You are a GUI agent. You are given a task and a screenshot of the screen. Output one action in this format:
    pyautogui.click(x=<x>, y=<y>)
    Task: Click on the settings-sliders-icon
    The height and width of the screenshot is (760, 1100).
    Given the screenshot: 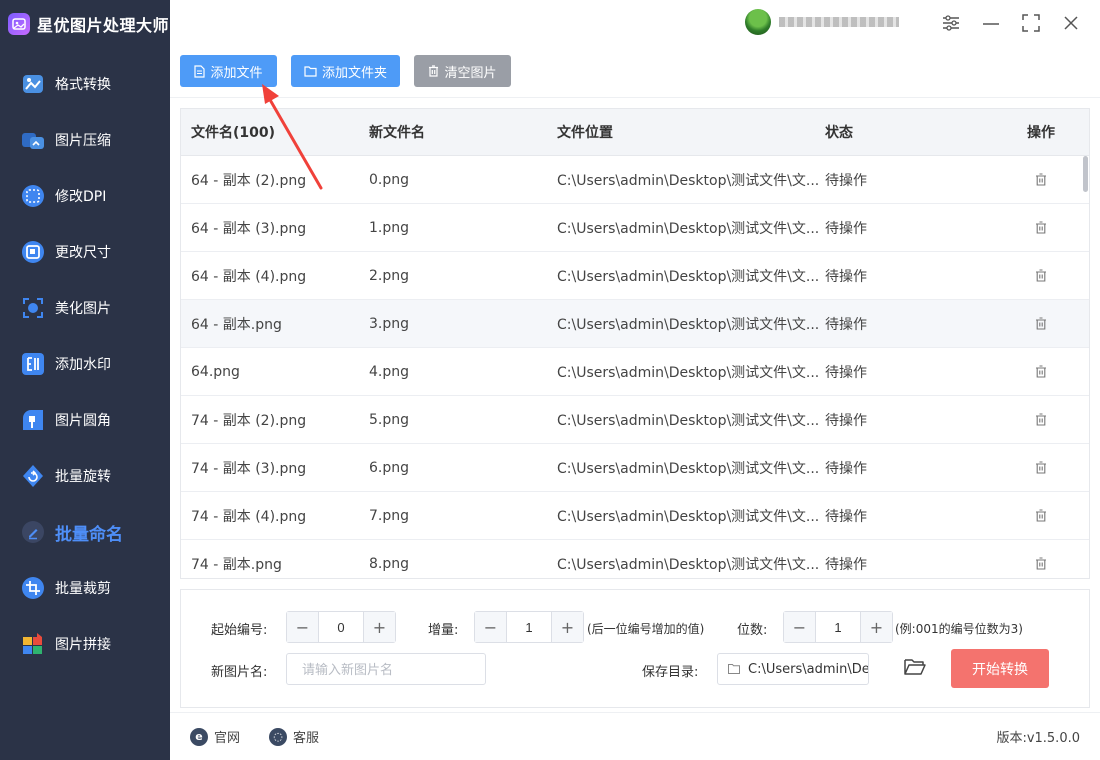 What is the action you would take?
    pyautogui.click(x=951, y=23)
    